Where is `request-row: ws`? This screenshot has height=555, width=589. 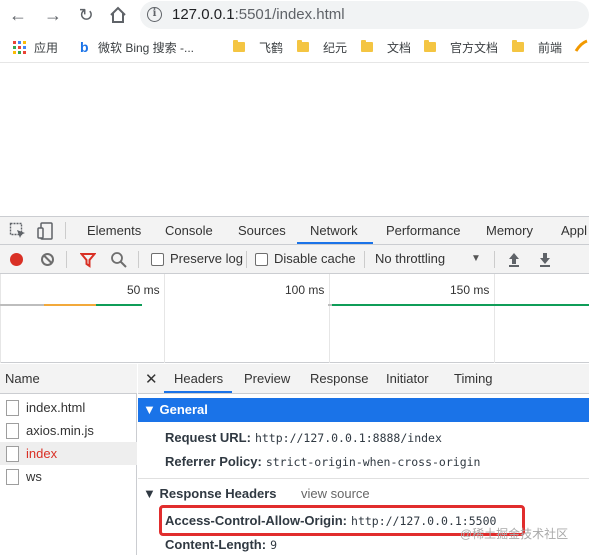
request-row: ws is located at coordinates (68, 476).